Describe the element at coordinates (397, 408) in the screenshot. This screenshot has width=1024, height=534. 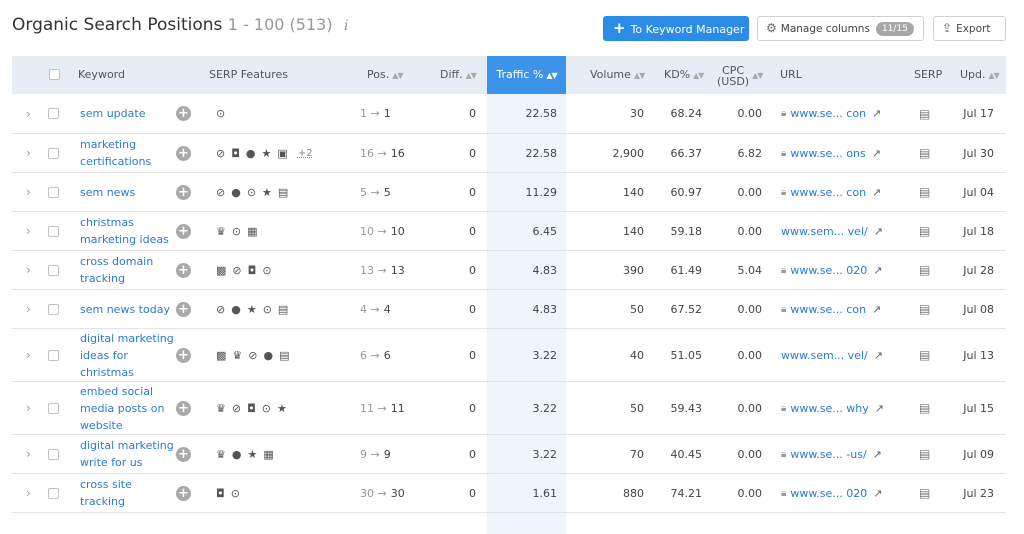
I see `current-position: 11` at that location.